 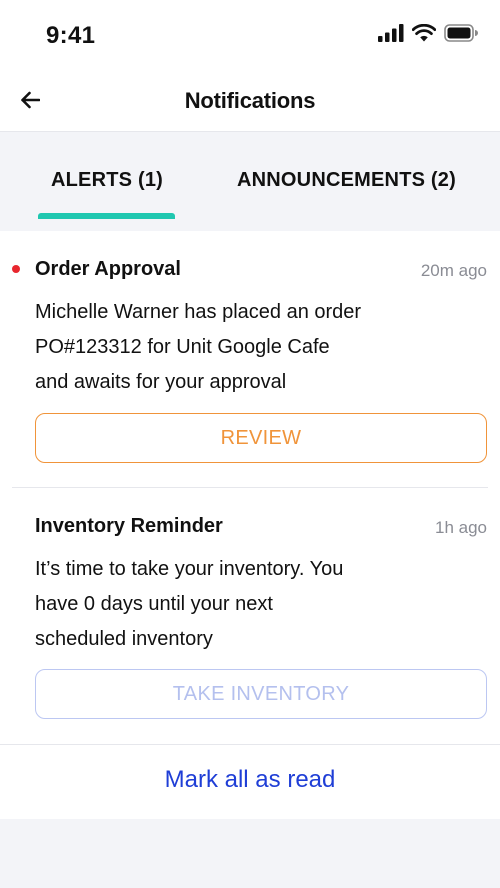 What do you see at coordinates (71, 35) in the screenshot?
I see `status-time: 9:41` at bounding box center [71, 35].